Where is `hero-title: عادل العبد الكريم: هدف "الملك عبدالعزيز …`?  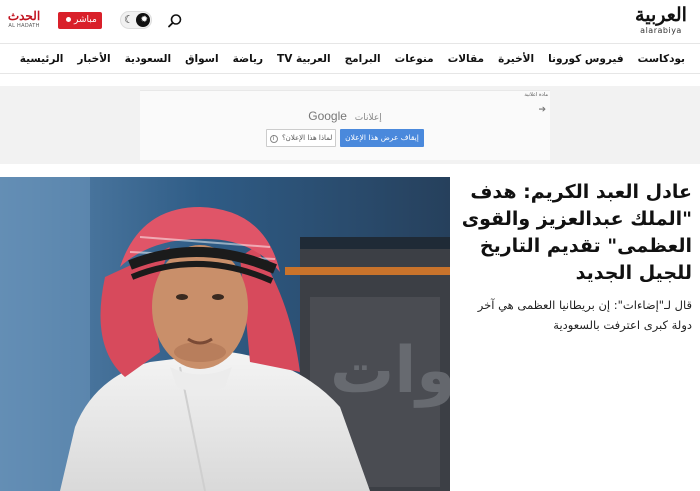
hero-title: عادل العبد الكريم: هدف "الملك عبدالعزيز … is located at coordinates (576, 233).